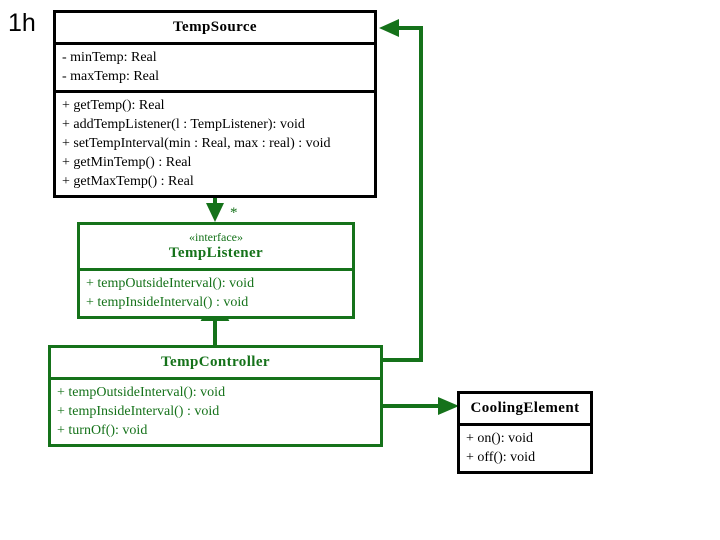 This screenshot has height=540, width=720. Describe the element at coordinates (499, 438) in the screenshot. I see `class-operation: + on(): void` at that location.